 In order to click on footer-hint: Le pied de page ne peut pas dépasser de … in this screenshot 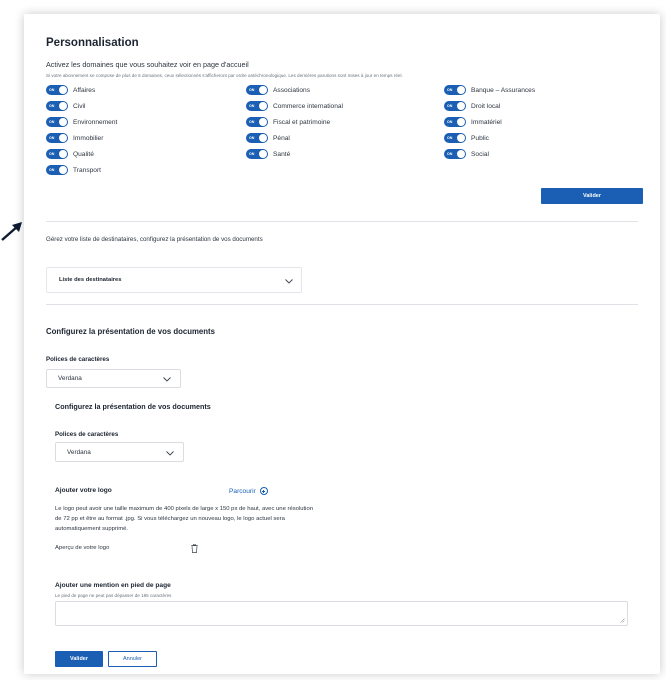, I will do `click(113, 595)`.